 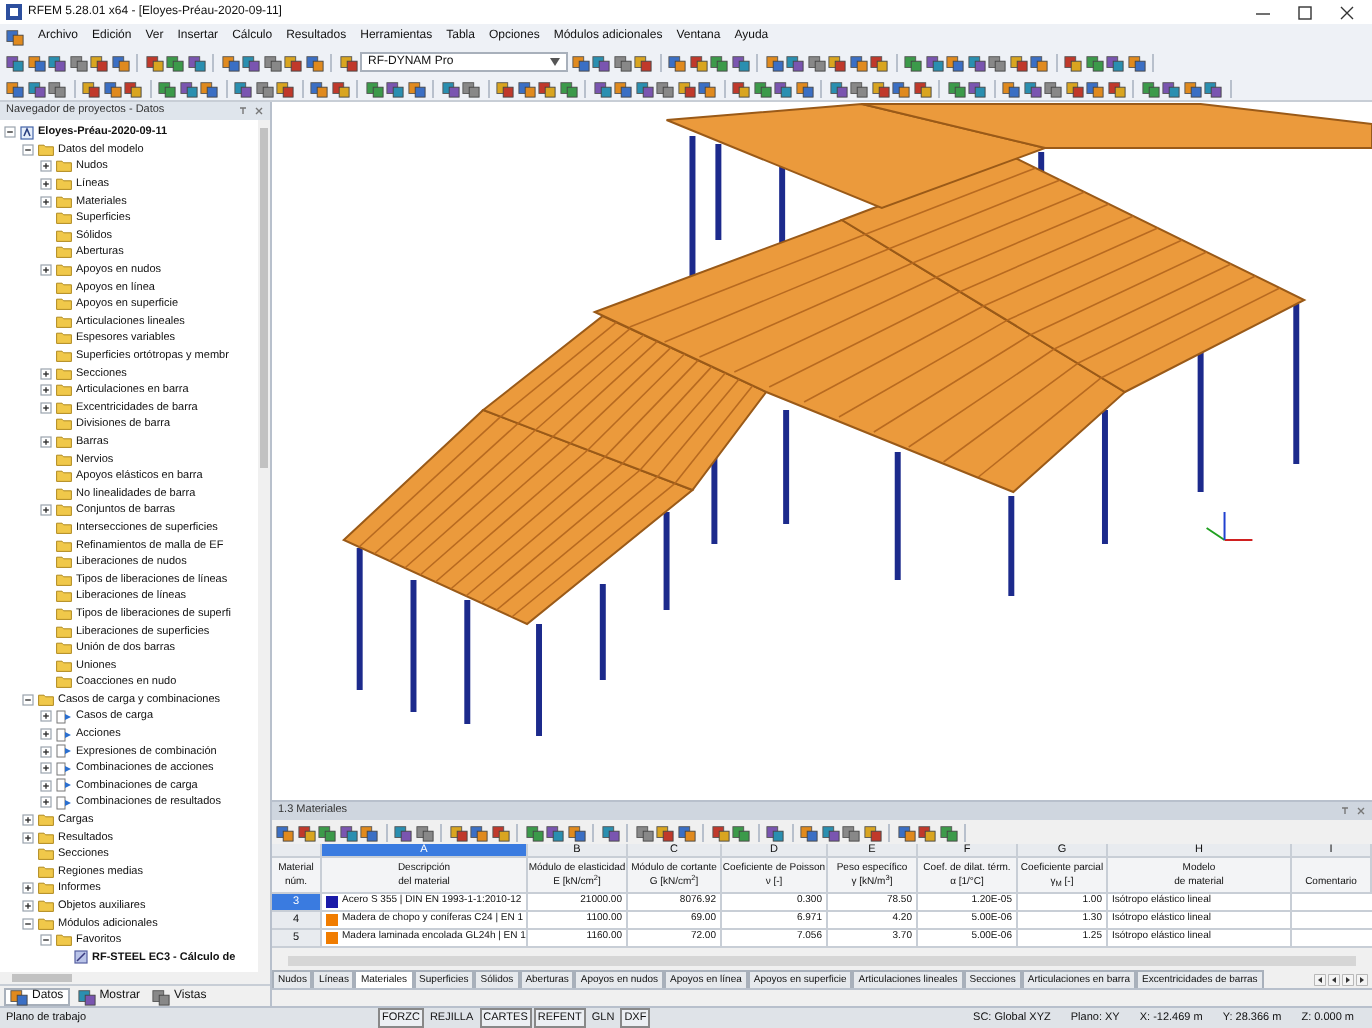 I want to click on maximize-icon, so click(x=1305, y=12).